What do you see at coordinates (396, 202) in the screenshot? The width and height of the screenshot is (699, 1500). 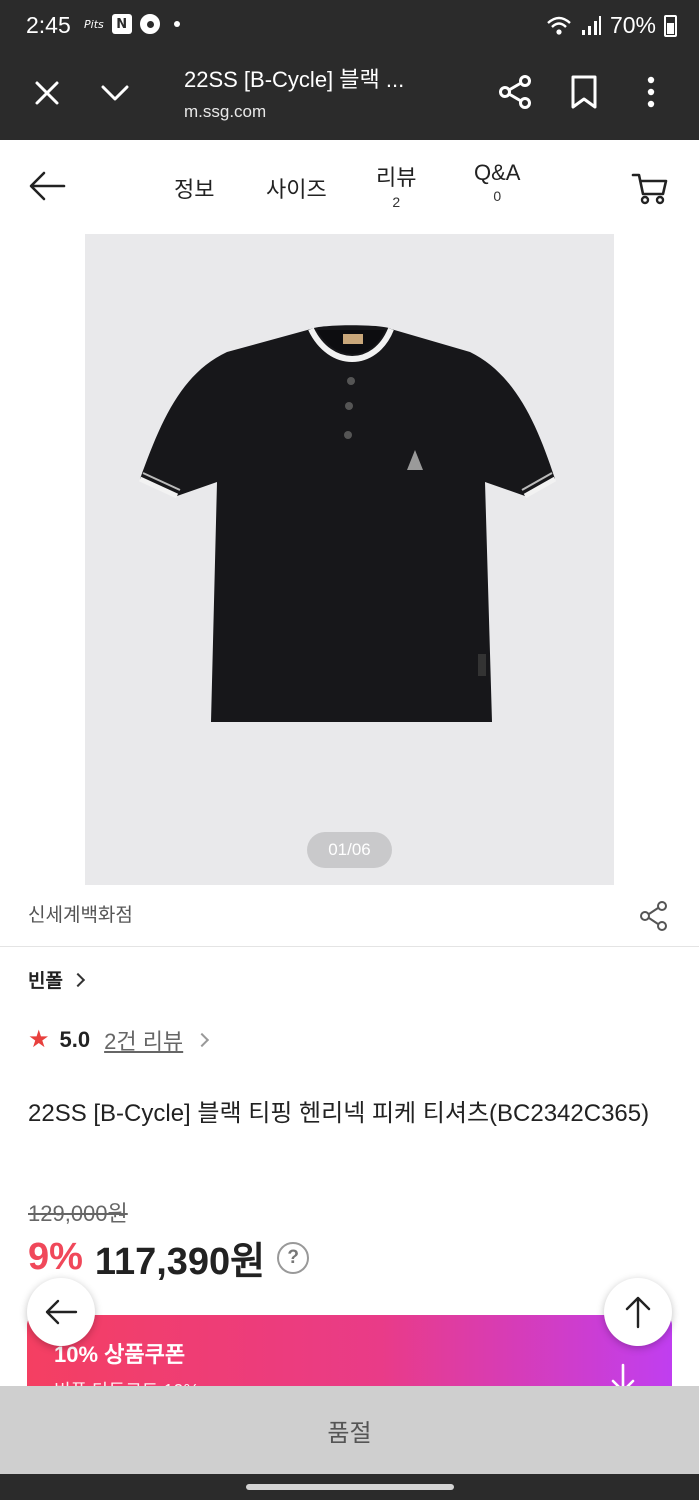 I see `tab-review-count: 2` at bounding box center [396, 202].